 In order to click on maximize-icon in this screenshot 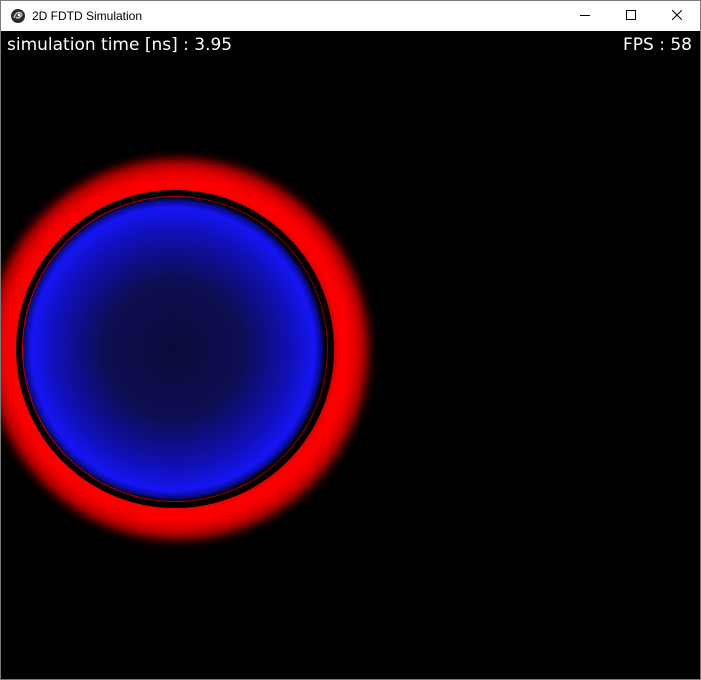, I will do `click(631, 16)`.